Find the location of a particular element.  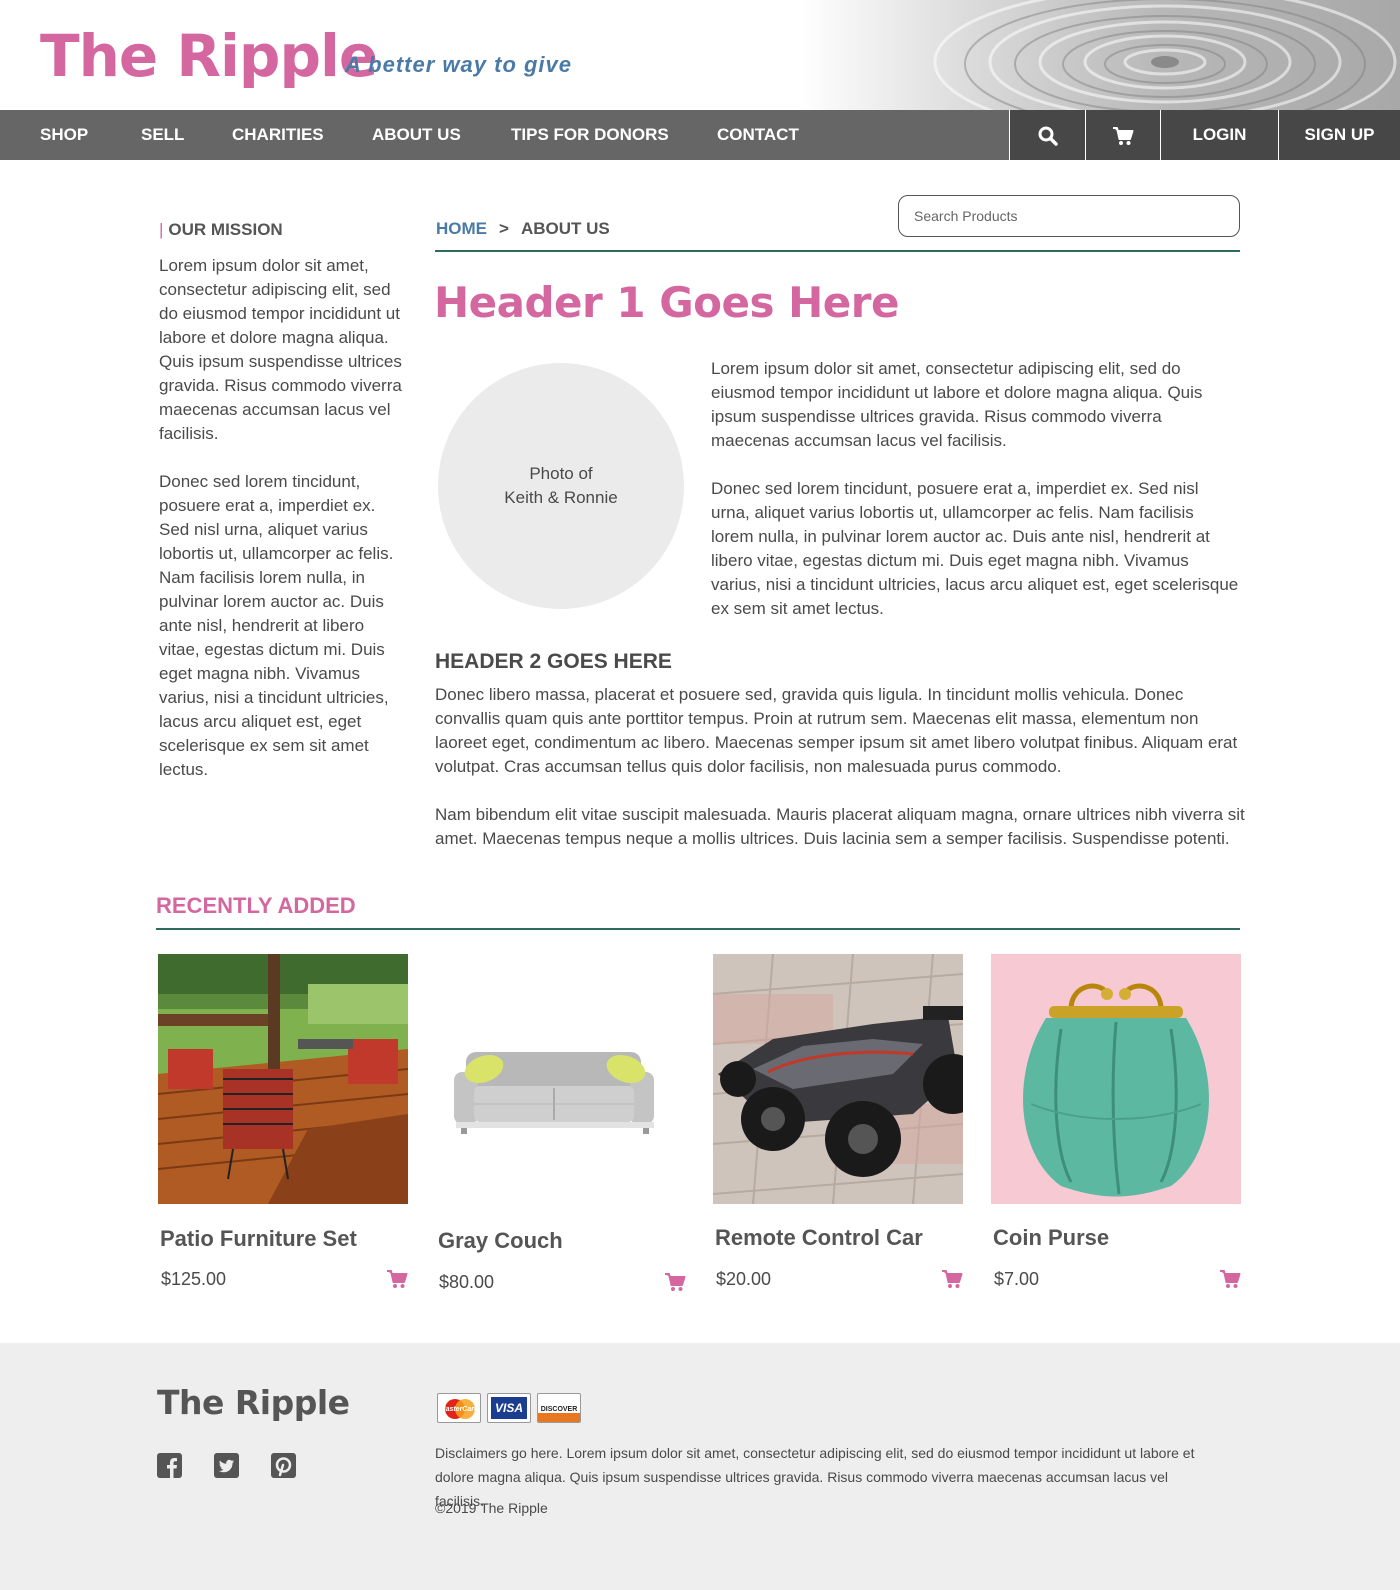

breadcrumb: HOME > ABOUT US is located at coordinates (523, 229).